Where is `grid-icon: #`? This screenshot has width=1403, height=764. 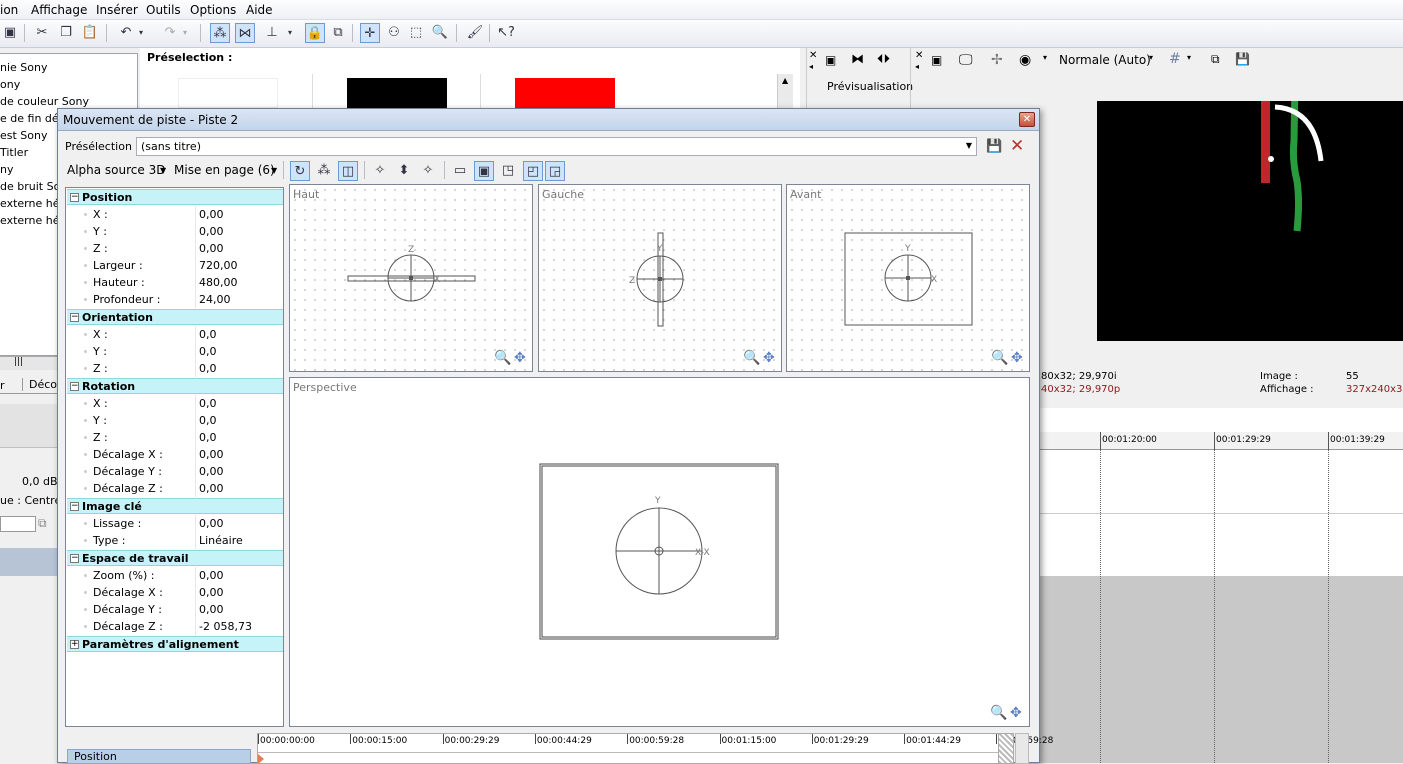
grid-icon: # is located at coordinates (1175, 59).